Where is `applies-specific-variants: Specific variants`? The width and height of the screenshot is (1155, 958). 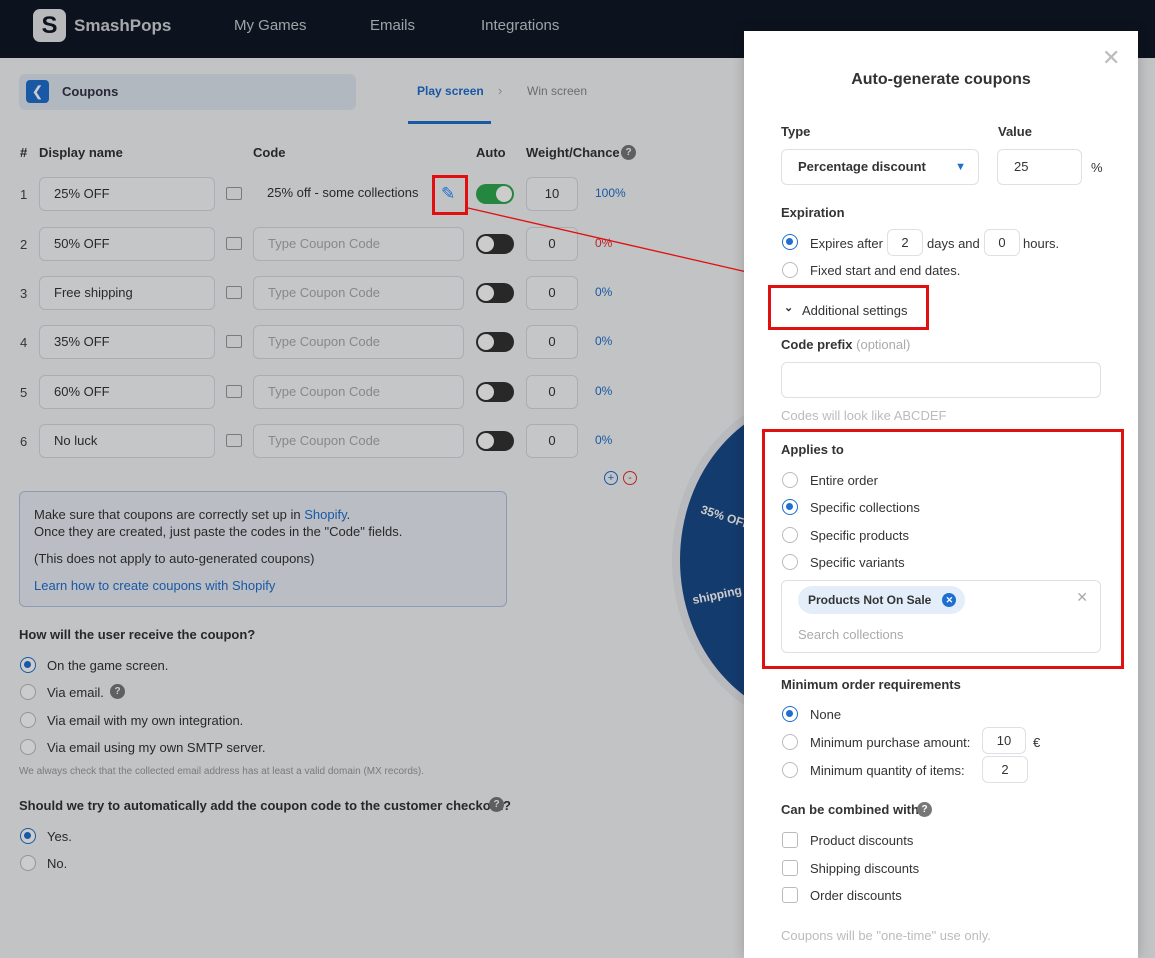 applies-specific-variants: Specific variants is located at coordinates (857, 562).